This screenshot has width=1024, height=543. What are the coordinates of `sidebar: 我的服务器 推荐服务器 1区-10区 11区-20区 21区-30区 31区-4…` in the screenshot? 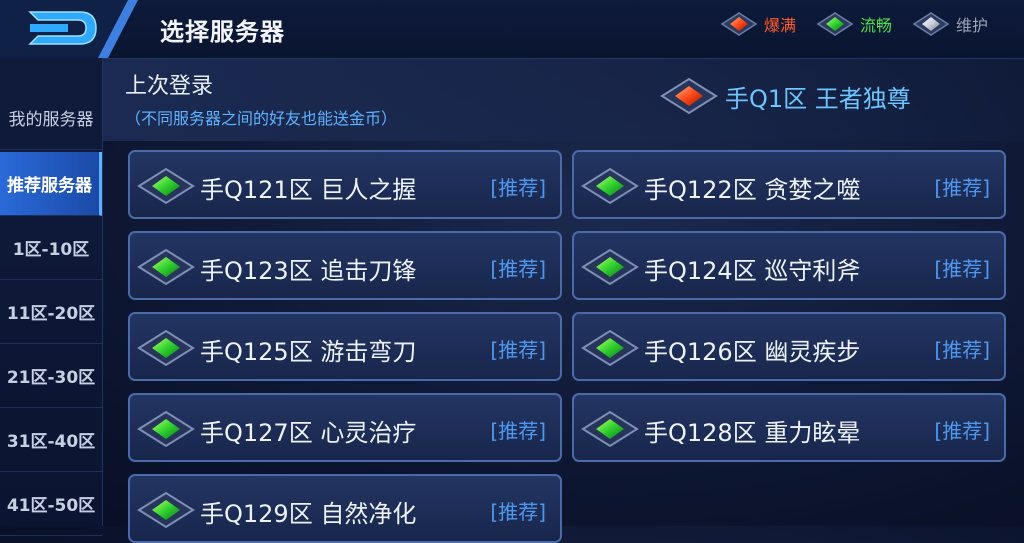 It's located at (51, 297).